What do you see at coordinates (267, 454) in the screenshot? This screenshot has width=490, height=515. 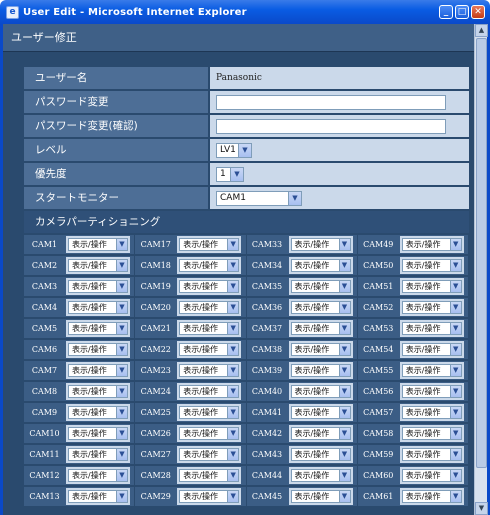 I see `camera-name: CAM43` at bounding box center [267, 454].